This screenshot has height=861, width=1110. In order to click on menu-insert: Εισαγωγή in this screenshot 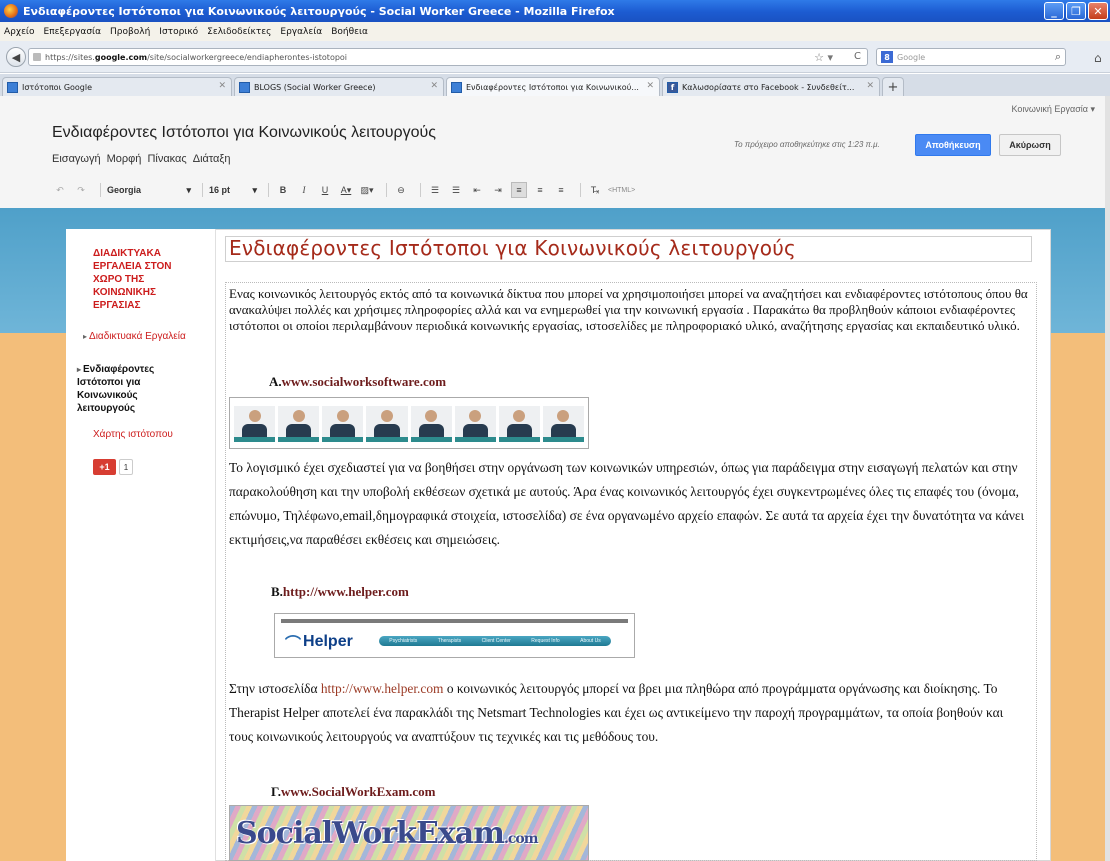, I will do `click(76, 159)`.